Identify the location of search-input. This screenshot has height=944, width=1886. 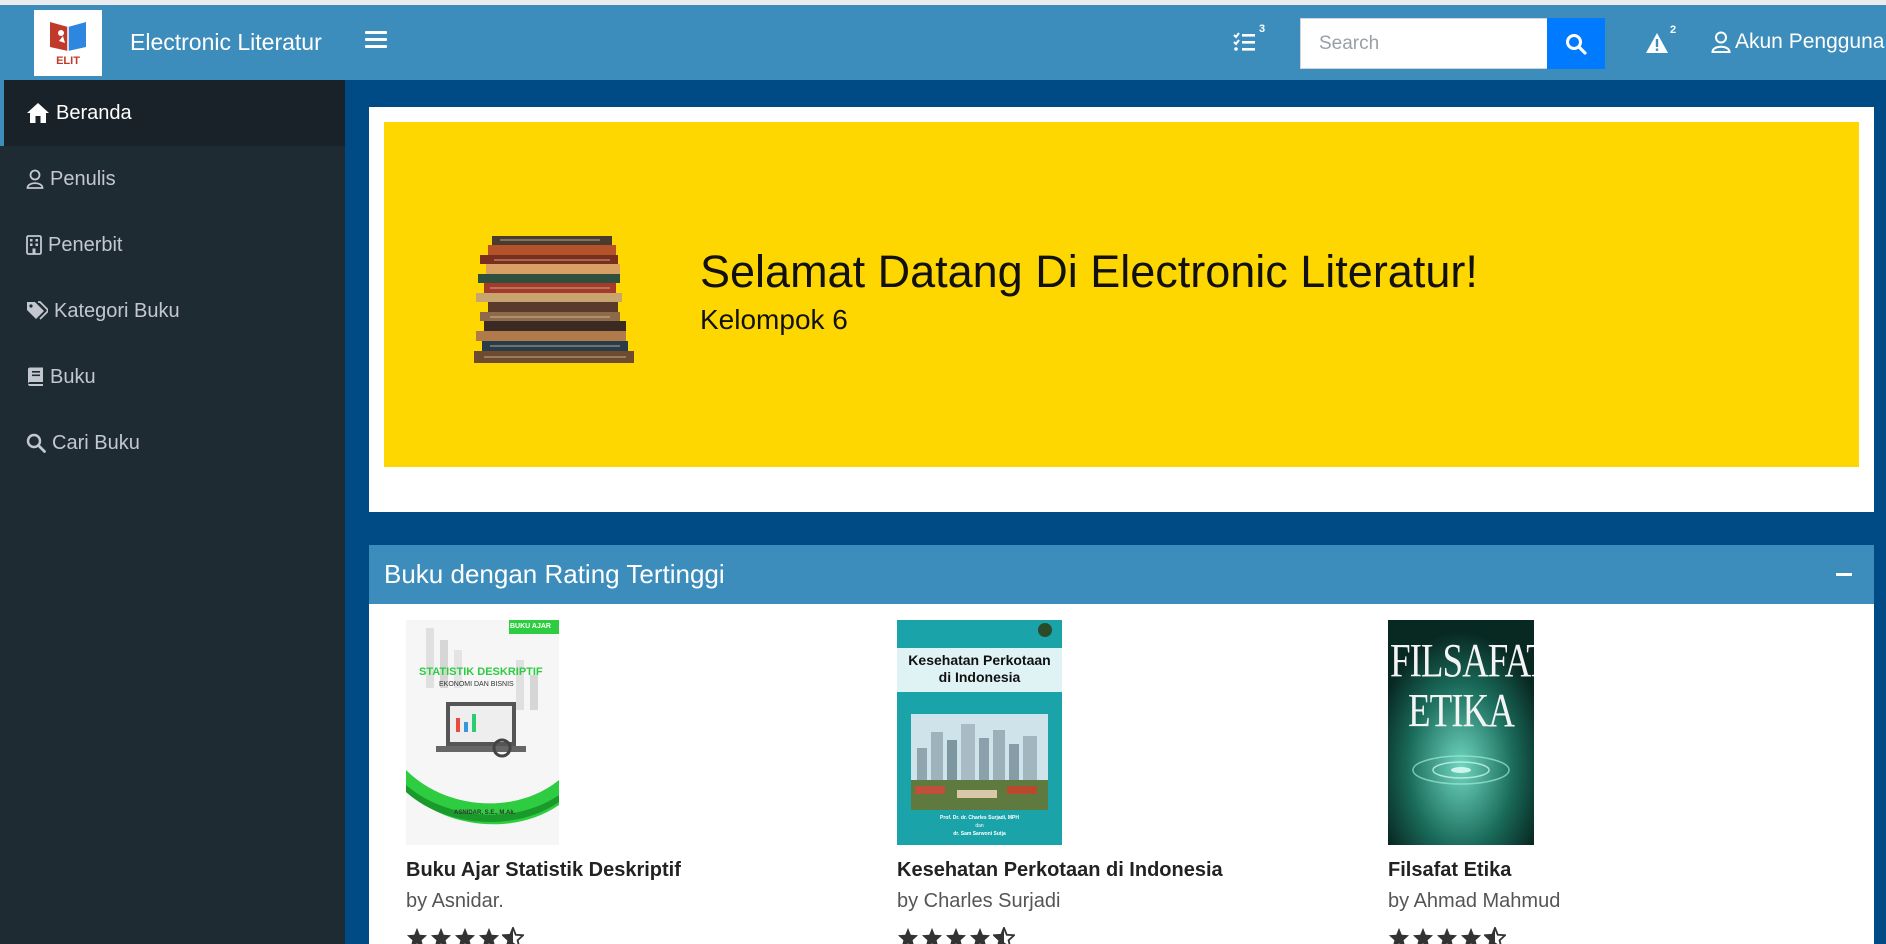
(1423, 43).